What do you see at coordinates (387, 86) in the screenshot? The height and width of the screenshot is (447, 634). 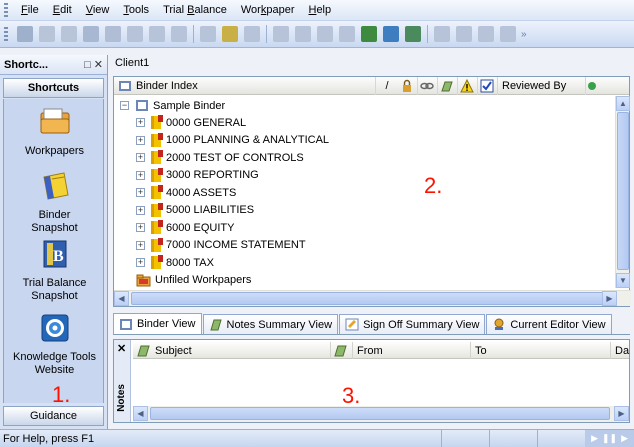 I see `column-slash: /` at bounding box center [387, 86].